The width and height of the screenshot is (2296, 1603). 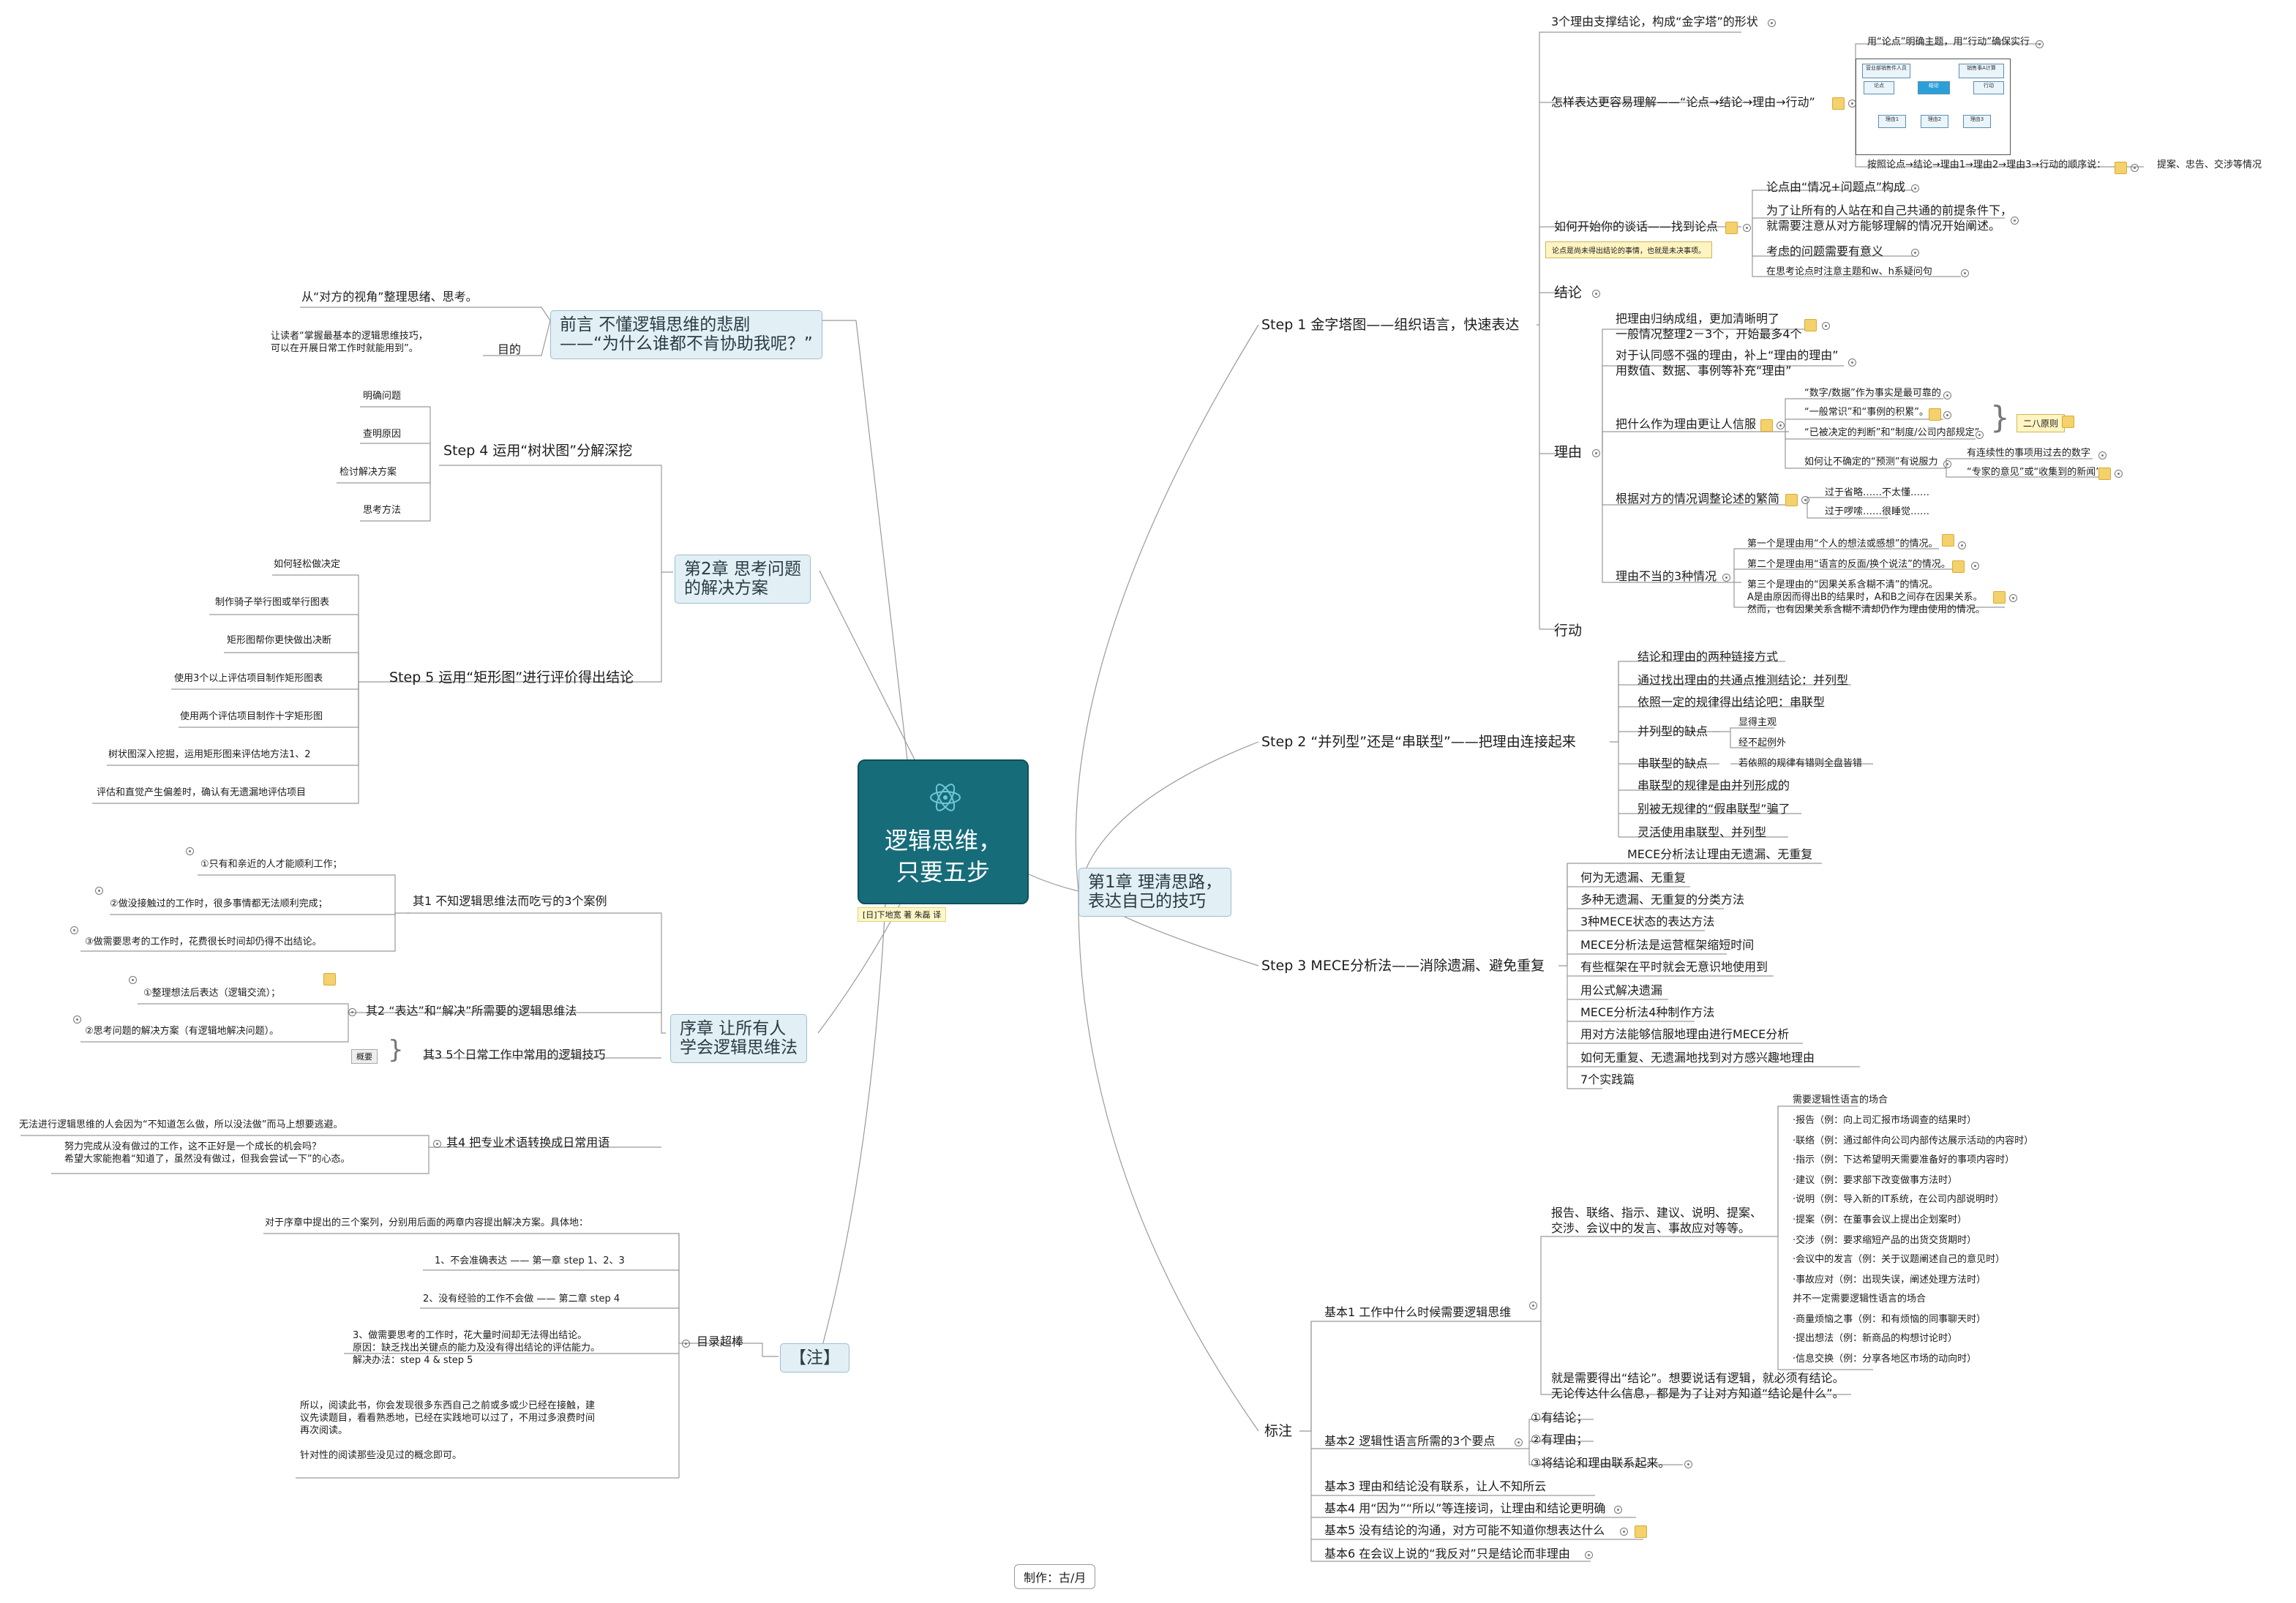 I want to click on step3-item: 3种MECE状态的表达方法, so click(x=1647, y=922).